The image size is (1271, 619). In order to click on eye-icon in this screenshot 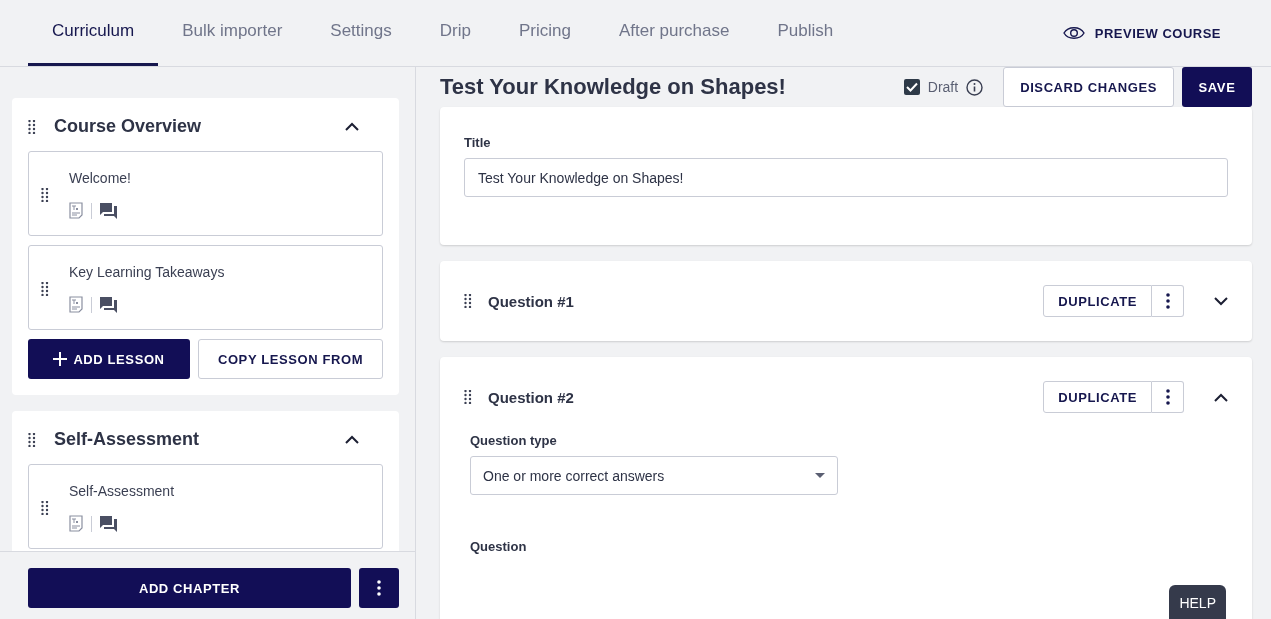, I will do `click(1073, 33)`.